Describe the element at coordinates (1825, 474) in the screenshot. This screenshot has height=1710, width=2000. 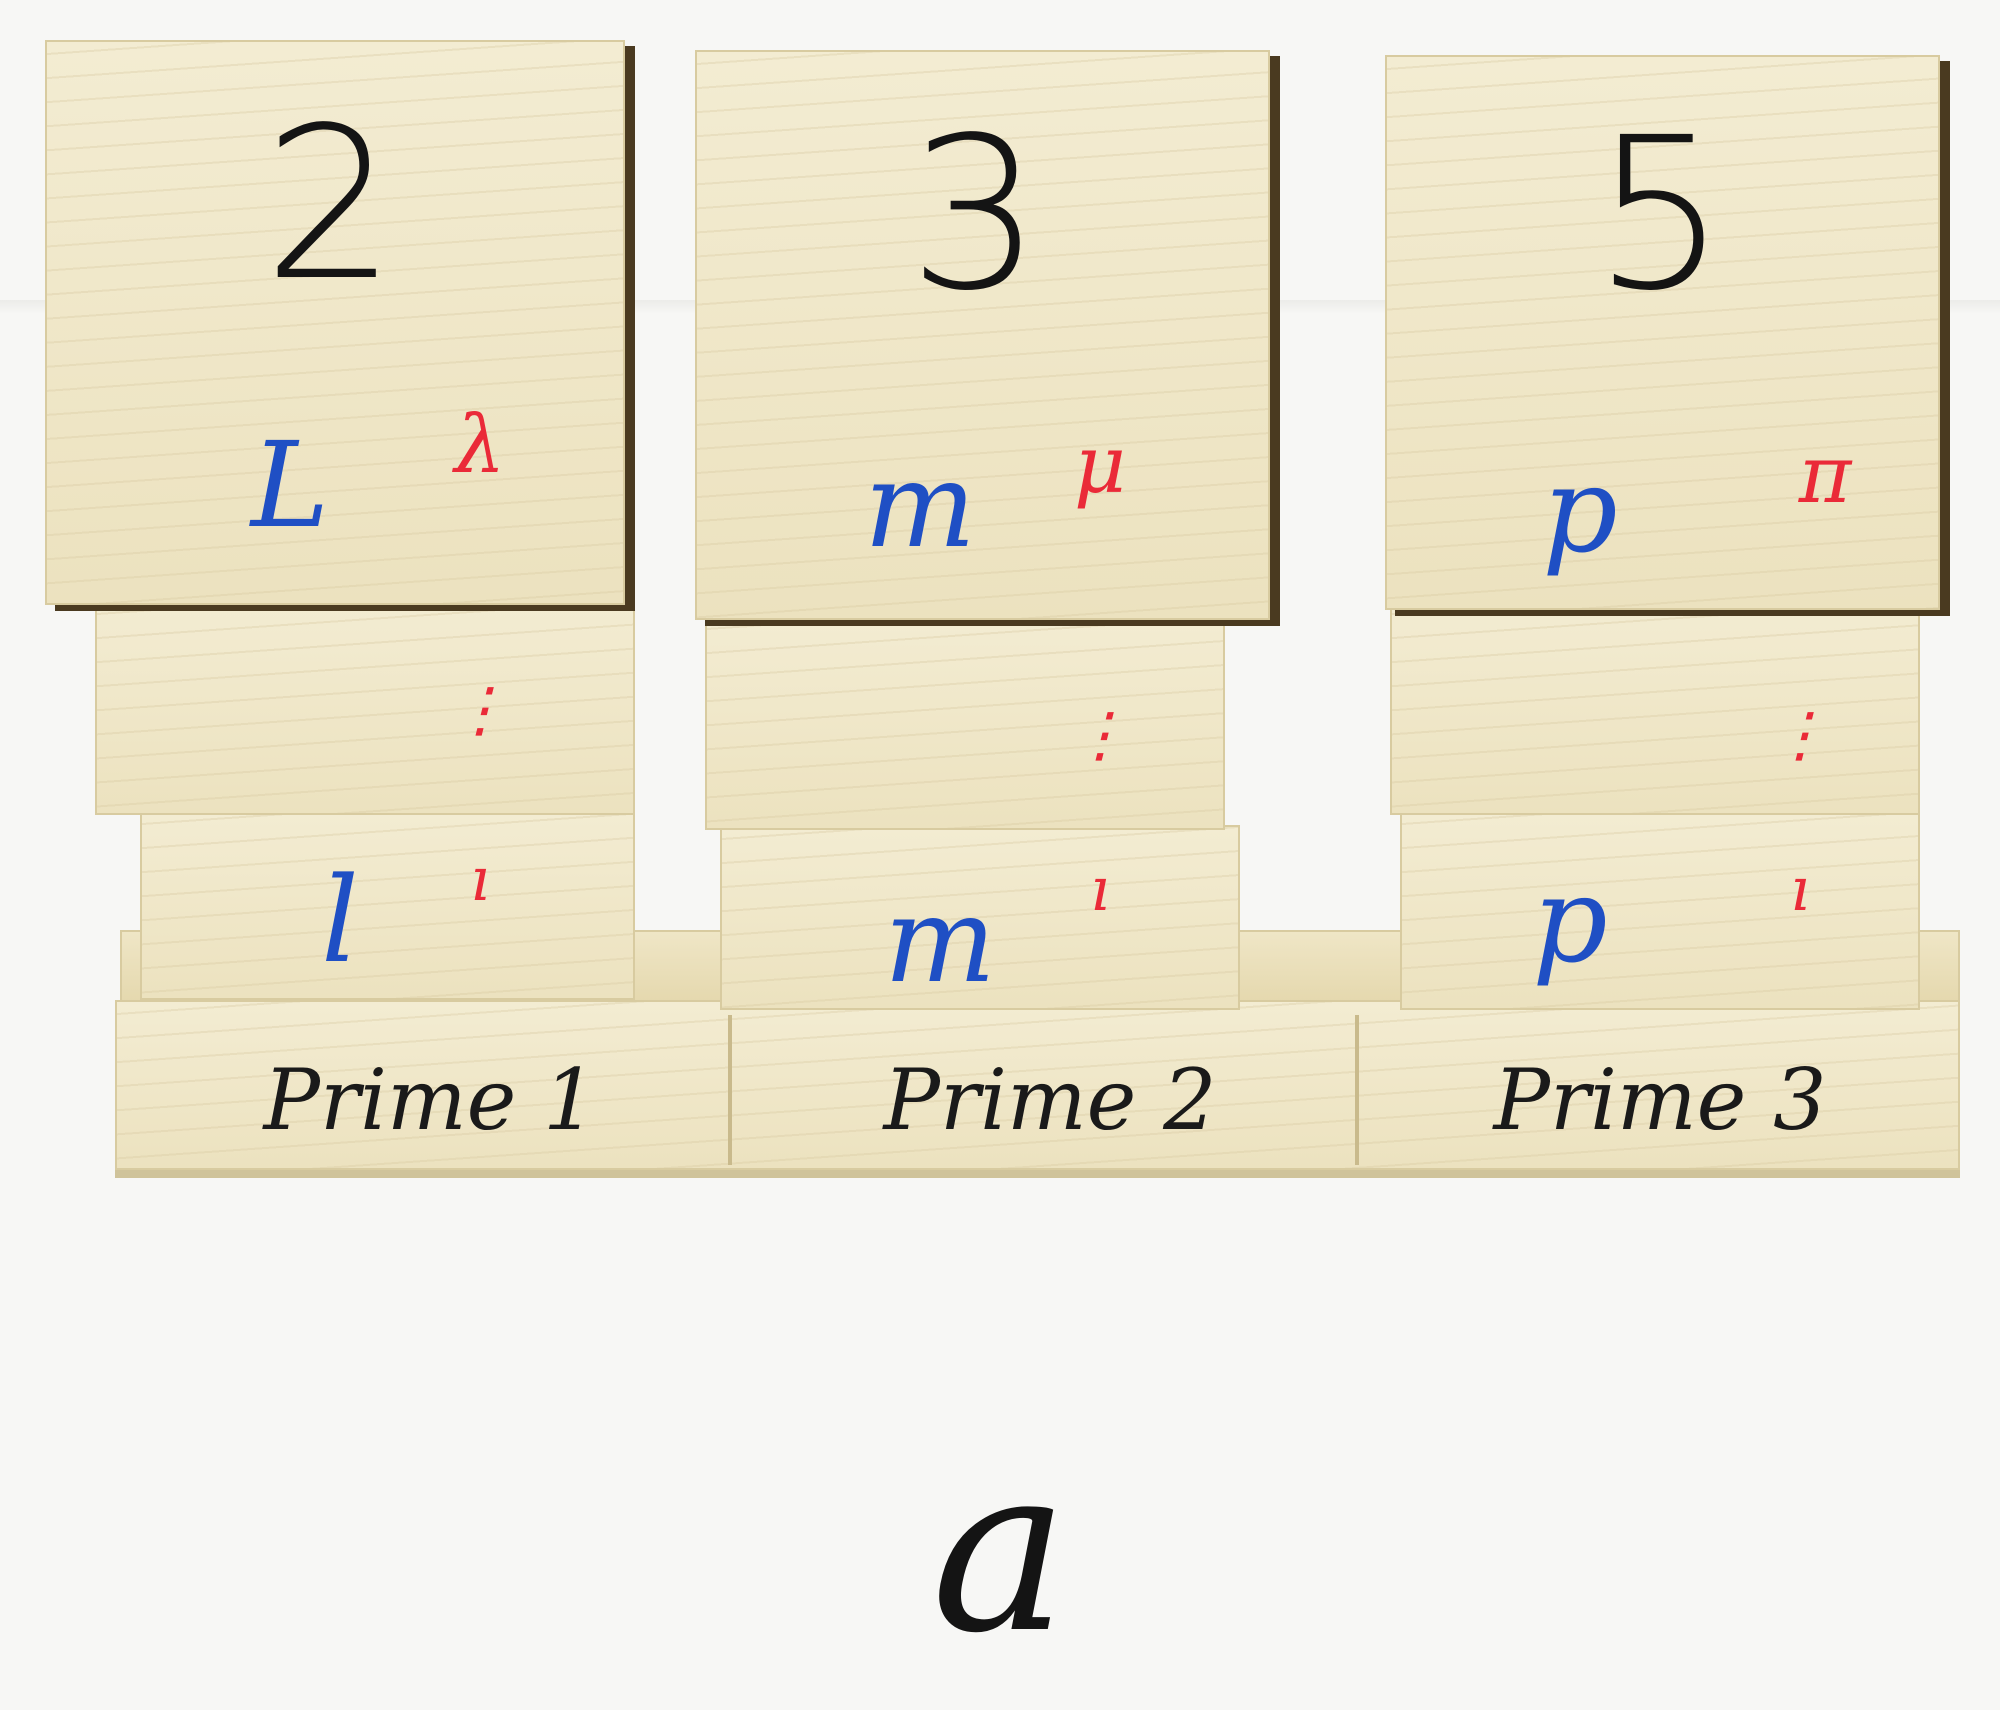
I see `top-symbol: π` at that location.